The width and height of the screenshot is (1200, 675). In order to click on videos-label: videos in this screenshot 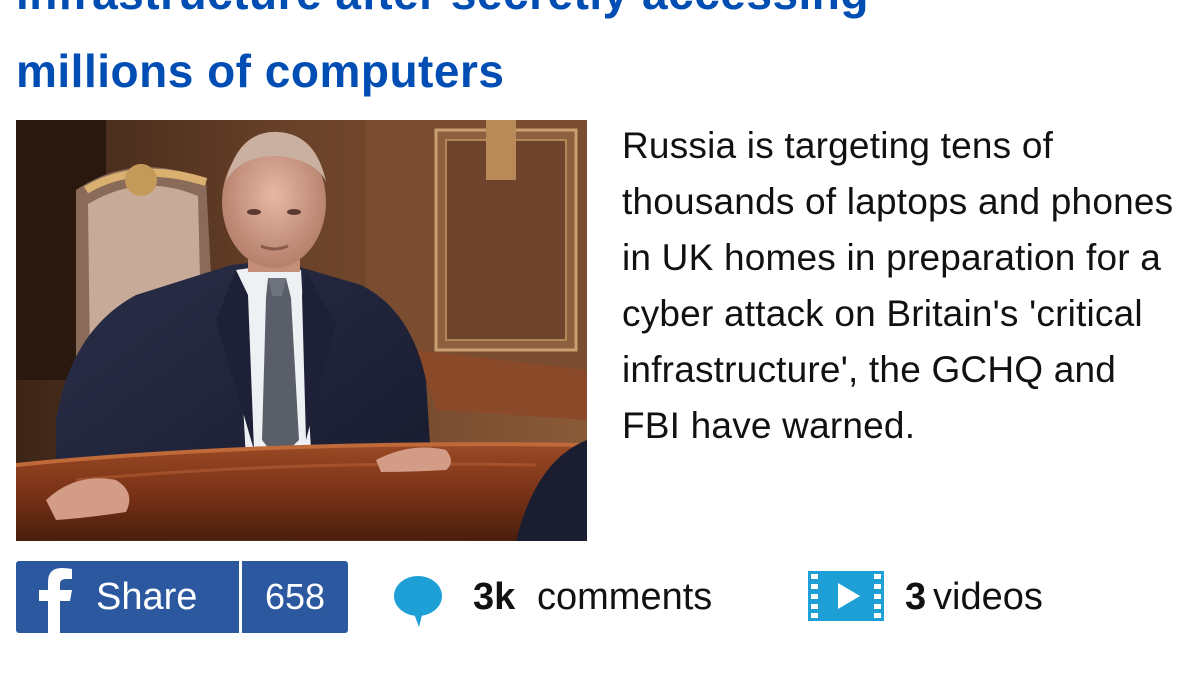, I will do `click(988, 597)`.